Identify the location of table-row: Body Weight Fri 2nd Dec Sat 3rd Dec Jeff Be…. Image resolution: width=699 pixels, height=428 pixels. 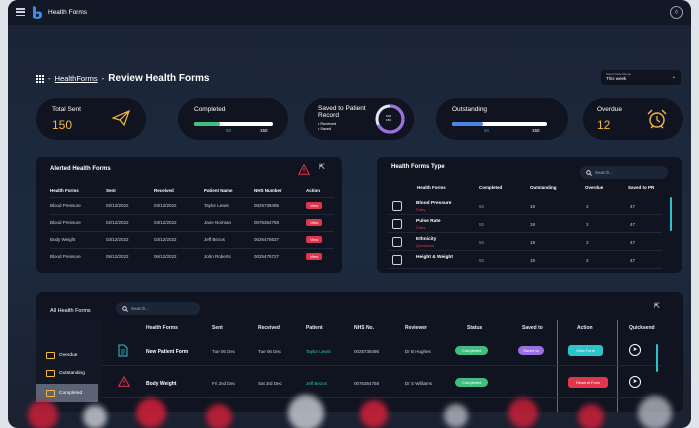
(382, 383).